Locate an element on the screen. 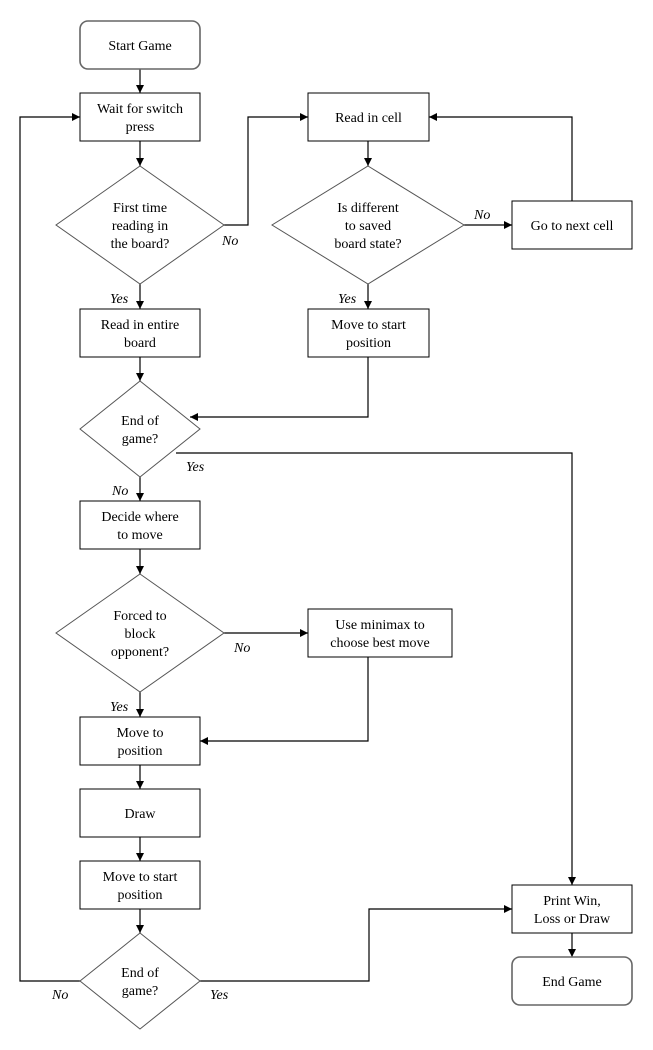 The width and height of the screenshot is (653, 1050). edge-end-of-game-2-to-print-result is located at coordinates (356, 943).